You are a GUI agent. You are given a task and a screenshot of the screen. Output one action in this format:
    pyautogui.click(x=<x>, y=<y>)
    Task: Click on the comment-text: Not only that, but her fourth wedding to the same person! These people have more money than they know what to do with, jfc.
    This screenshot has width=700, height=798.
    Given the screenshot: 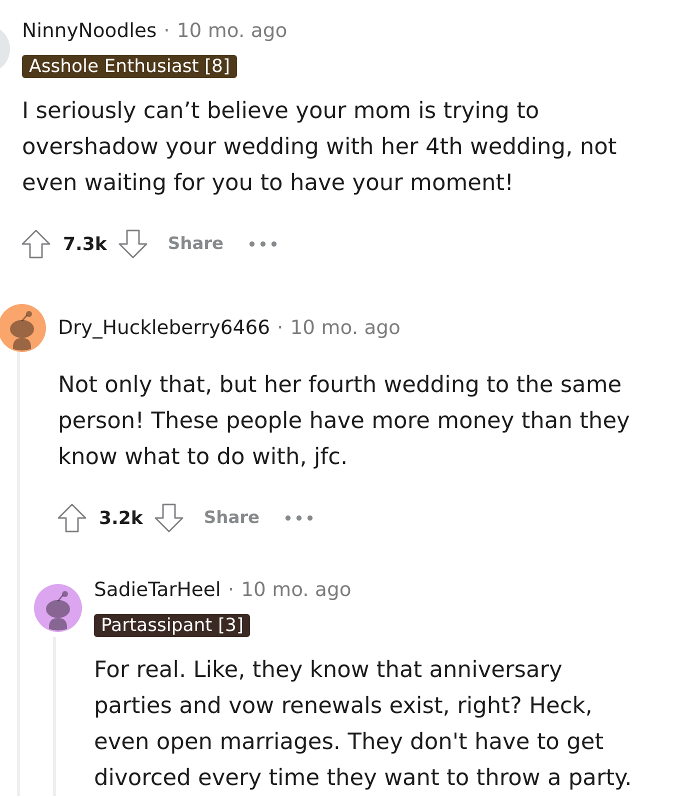 What is the action you would take?
    pyautogui.click(x=344, y=421)
    